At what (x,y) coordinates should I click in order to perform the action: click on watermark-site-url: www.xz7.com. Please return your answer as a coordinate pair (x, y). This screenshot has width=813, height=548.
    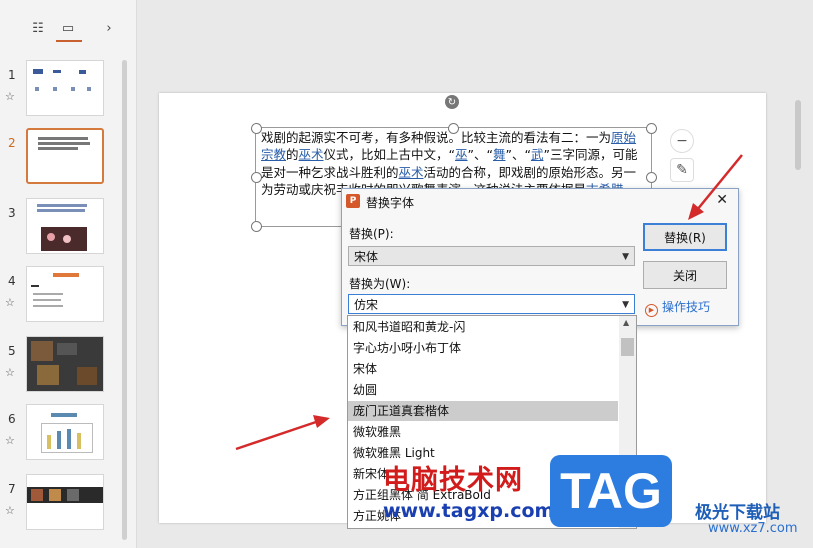
    Looking at the image, I should click on (753, 528).